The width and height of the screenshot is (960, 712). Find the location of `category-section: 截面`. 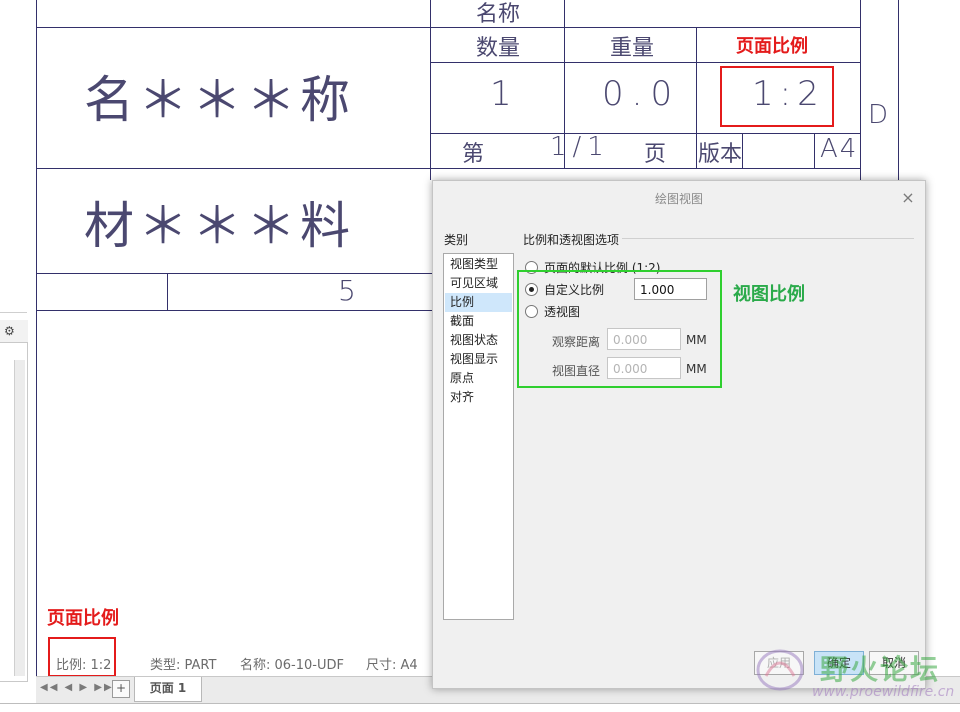

category-section: 截面 is located at coordinates (478, 321).